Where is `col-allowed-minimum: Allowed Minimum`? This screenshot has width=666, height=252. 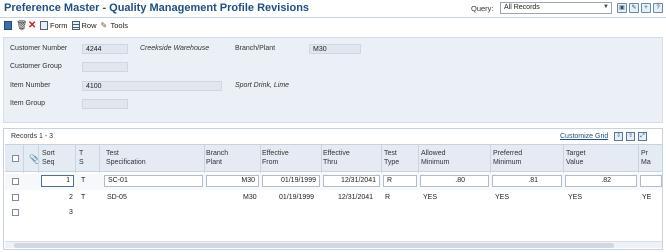 col-allowed-minimum: Allowed Minimum is located at coordinates (435, 158).